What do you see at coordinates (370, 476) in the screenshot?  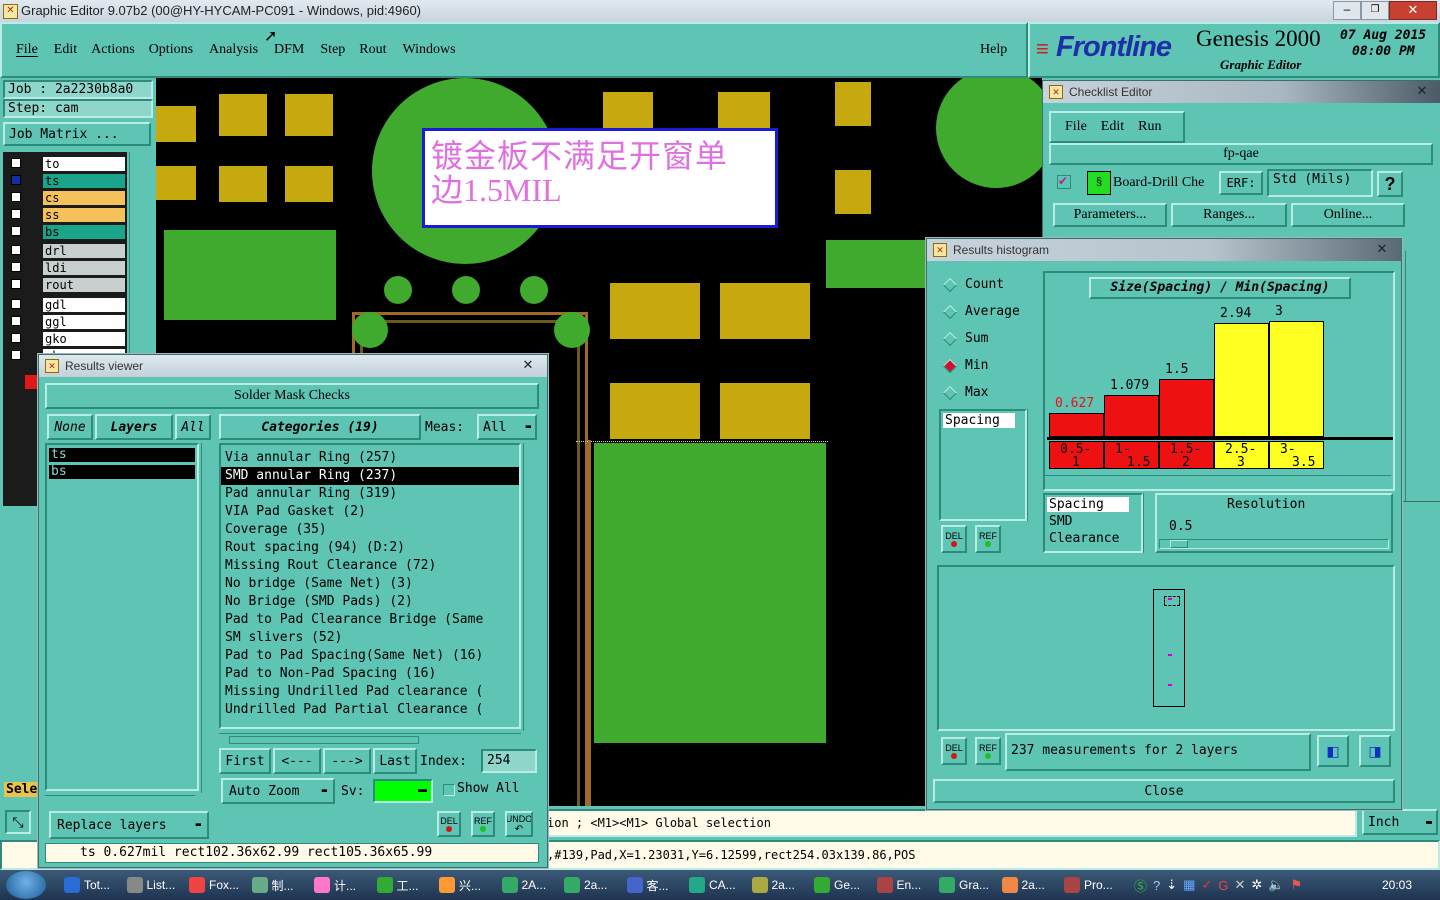 I see `category-item: SMD annular Ring (237)` at bounding box center [370, 476].